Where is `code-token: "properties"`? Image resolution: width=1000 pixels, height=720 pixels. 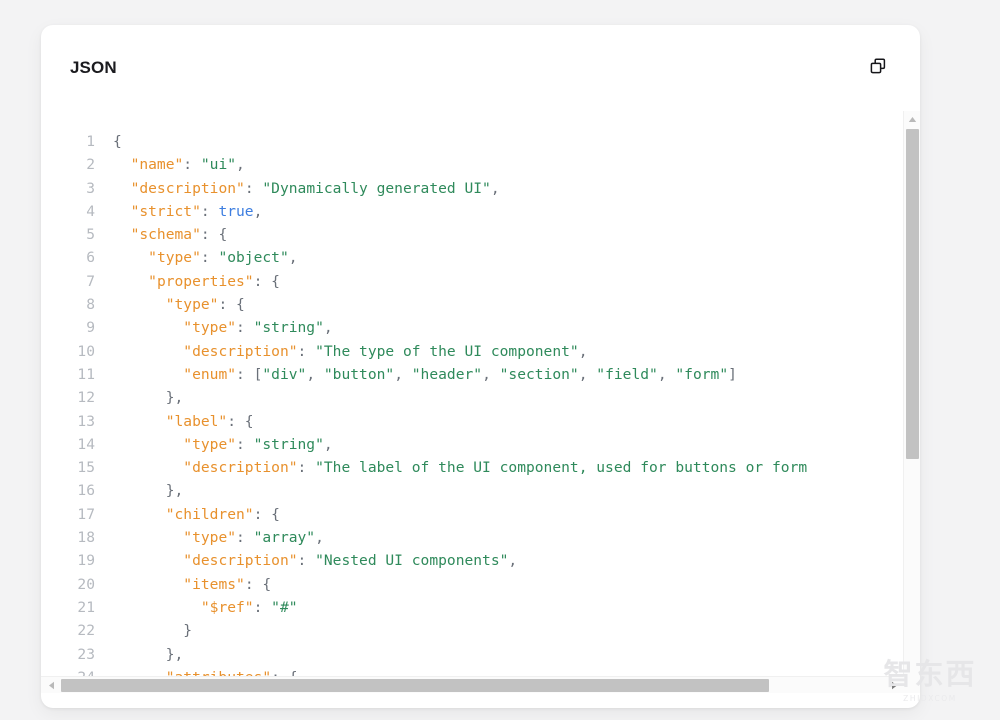
code-token: "properties" is located at coordinates (201, 281).